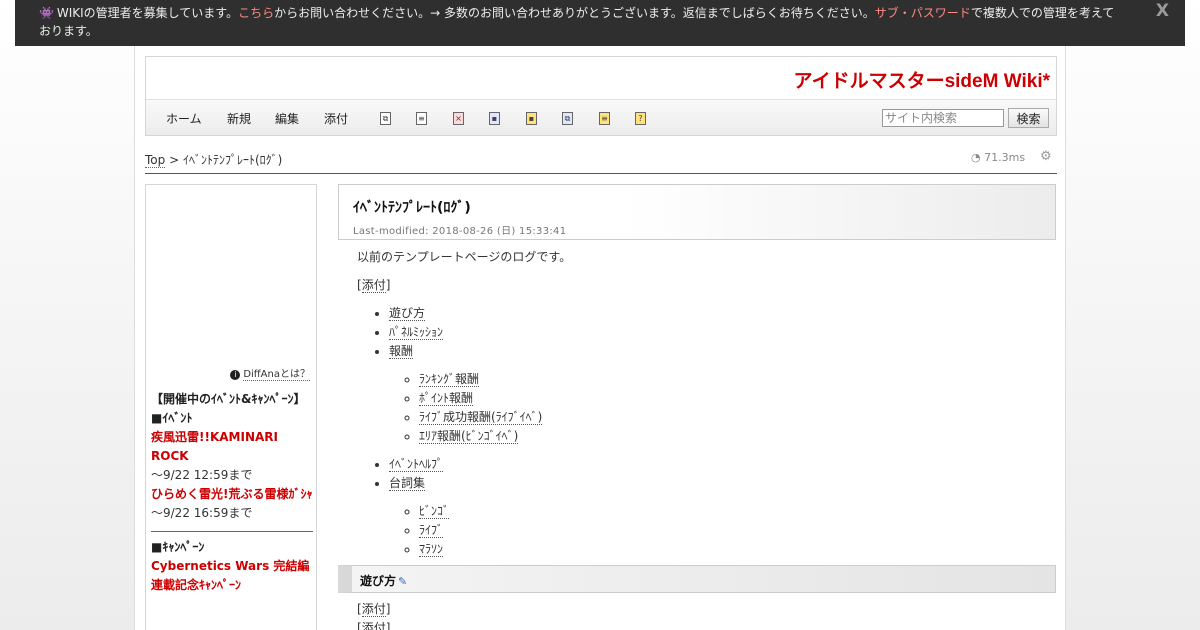 The height and width of the screenshot is (630, 1200). I want to click on toc-sublist: ﾋﾞﾝｺﾞ ﾗｲﾌﾞ ﾏﾗｿﾝ, so click(733, 530).